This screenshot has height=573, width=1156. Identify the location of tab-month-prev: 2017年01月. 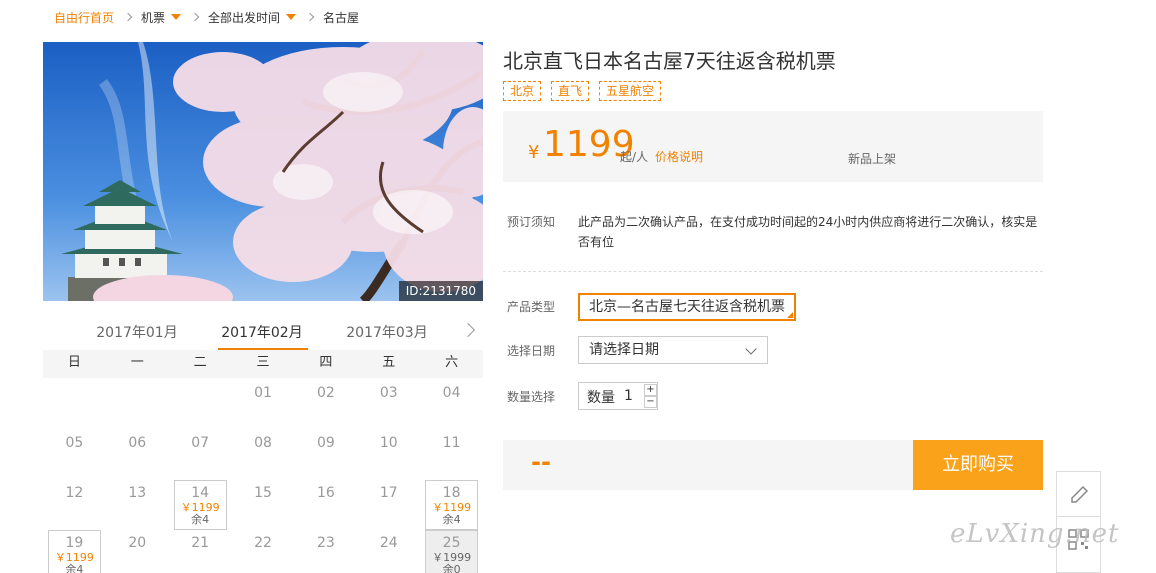
(137, 332).